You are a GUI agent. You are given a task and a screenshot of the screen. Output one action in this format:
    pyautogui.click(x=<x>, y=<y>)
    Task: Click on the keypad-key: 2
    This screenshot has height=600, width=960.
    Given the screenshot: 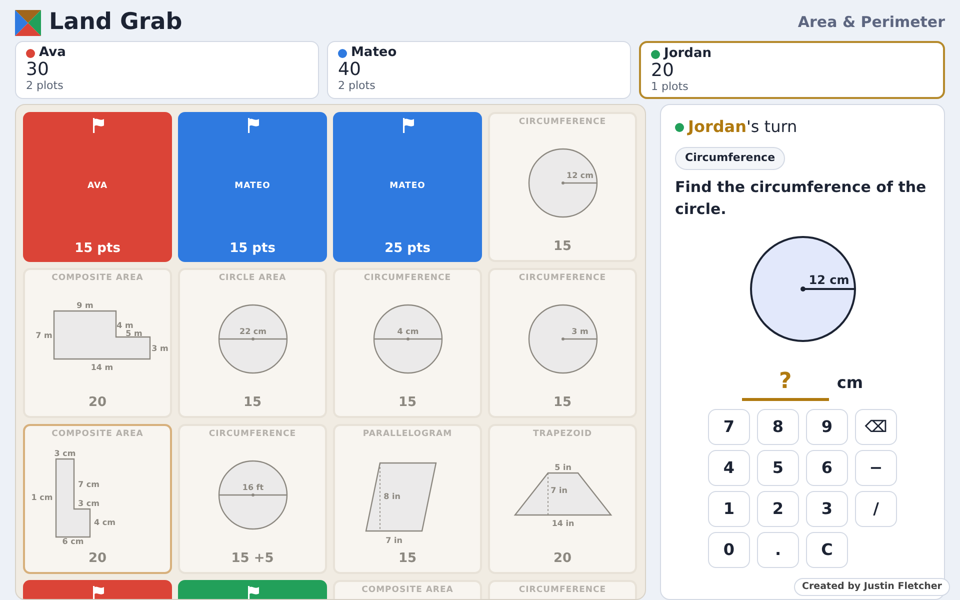 What is the action you would take?
    pyautogui.click(x=778, y=508)
    